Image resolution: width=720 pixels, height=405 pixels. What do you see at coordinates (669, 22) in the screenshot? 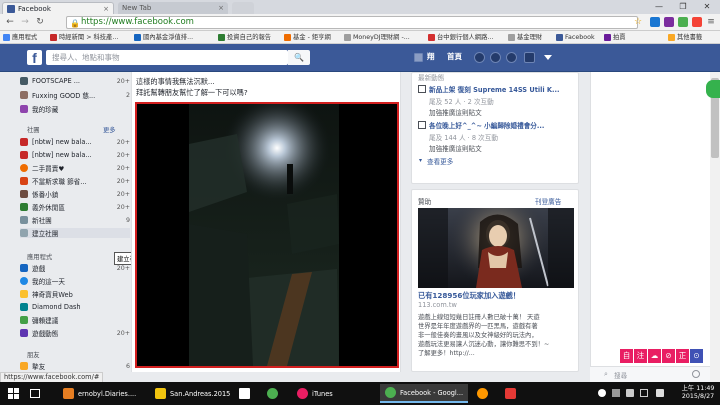
I see `yahoo-extension-icon` at bounding box center [669, 22].